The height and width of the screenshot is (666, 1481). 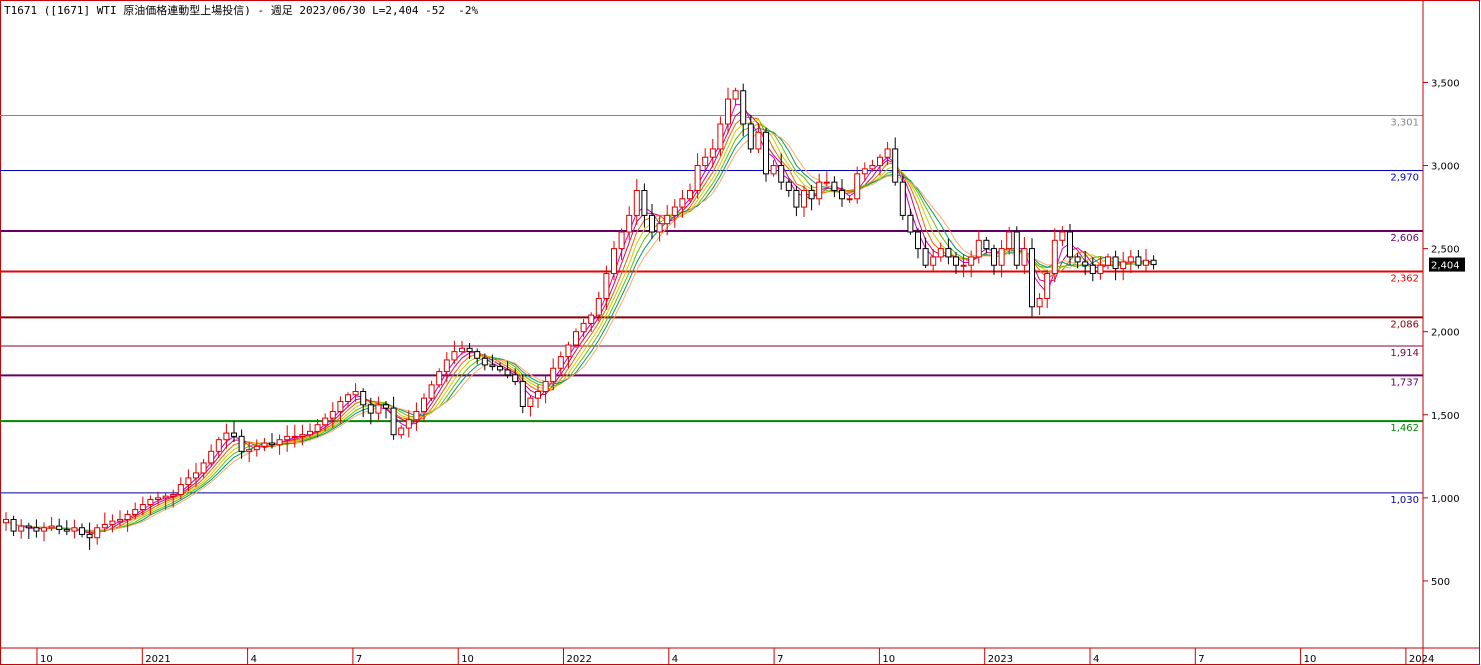 What do you see at coordinates (1404, 123) in the screenshot?
I see `level-label: 3,301` at bounding box center [1404, 123].